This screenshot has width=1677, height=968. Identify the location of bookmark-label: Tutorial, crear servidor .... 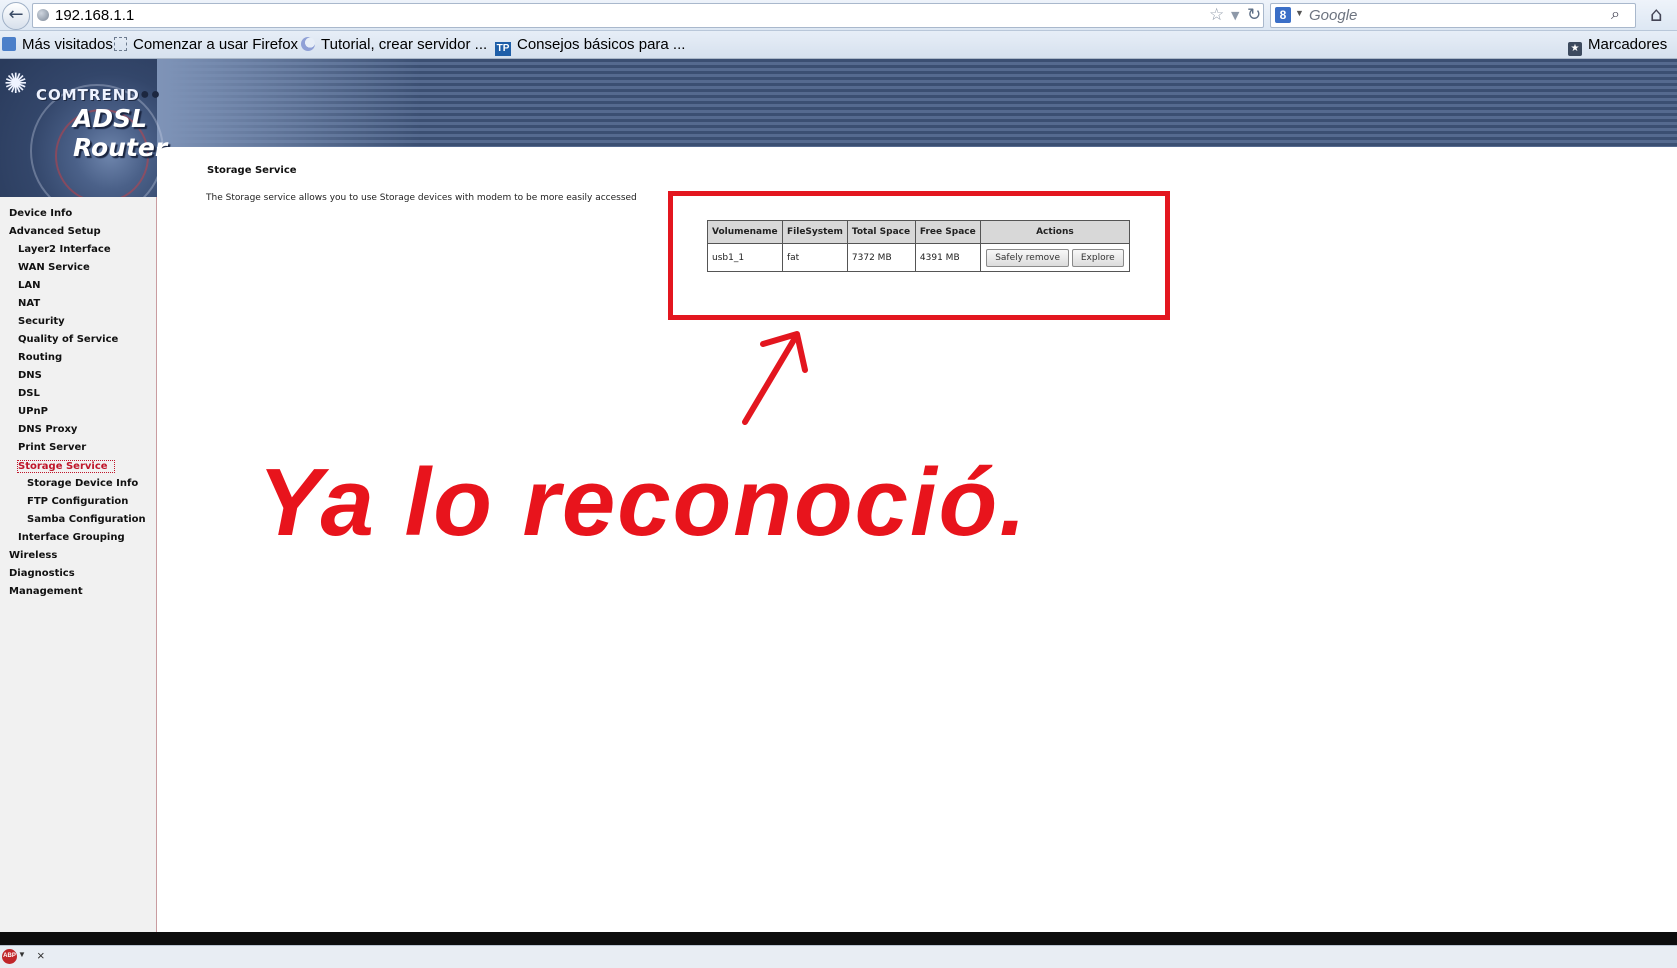
(404, 44).